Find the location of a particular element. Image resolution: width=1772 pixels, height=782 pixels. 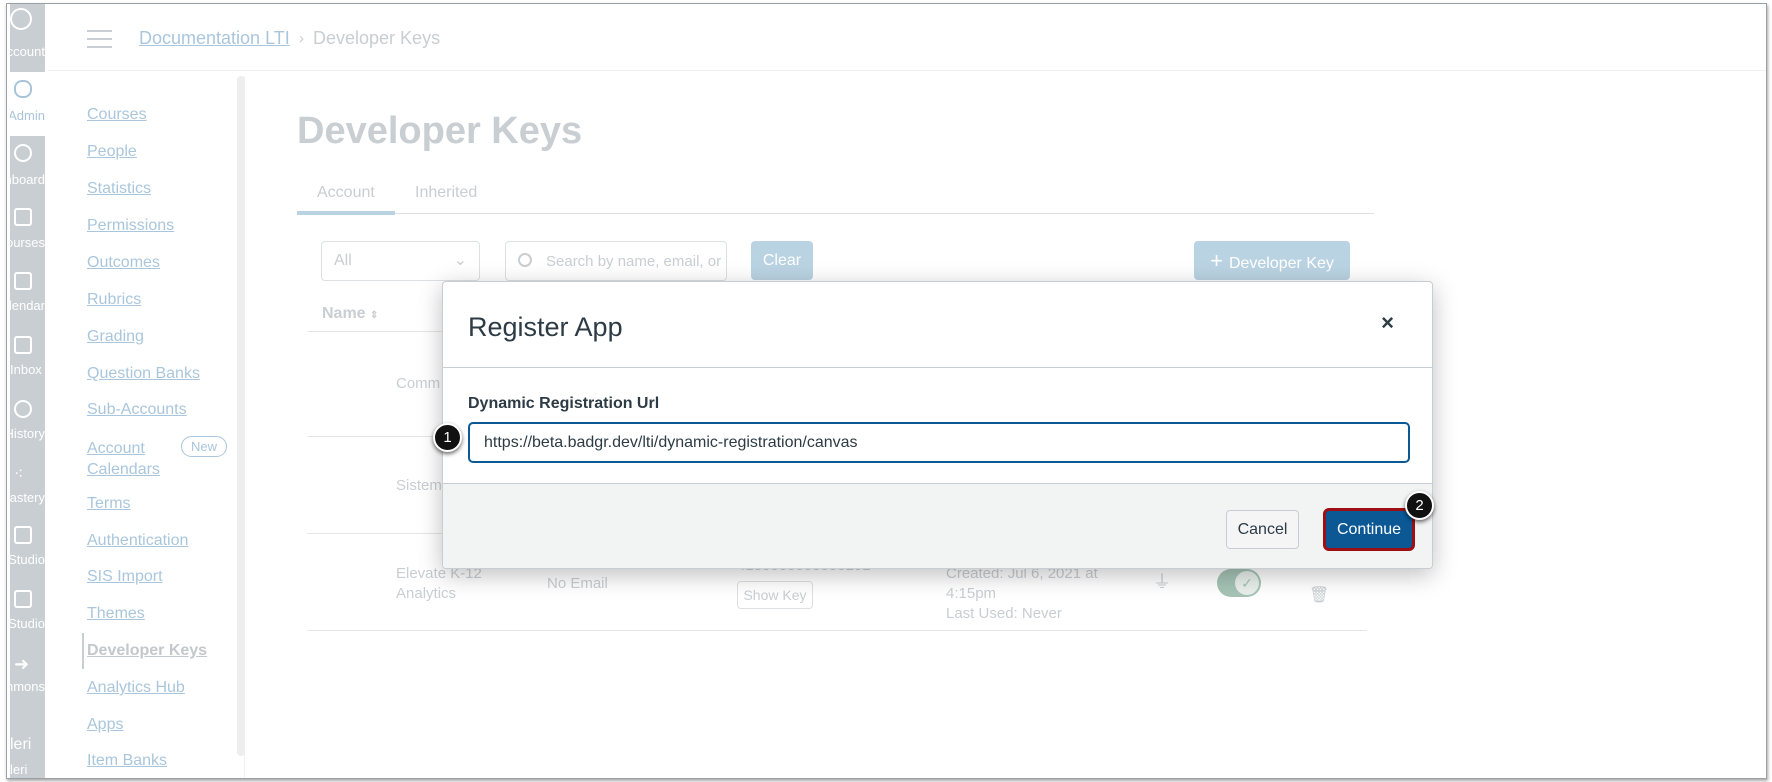

active-indicator is located at coordinates (83, 651).